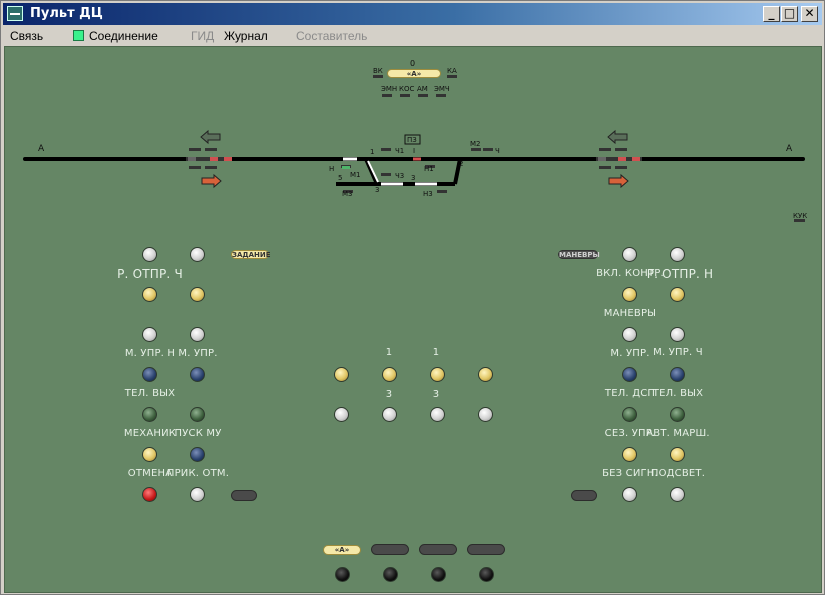 This screenshot has height=595, width=825. I want to click on lamp-right-1b, so click(677, 254).